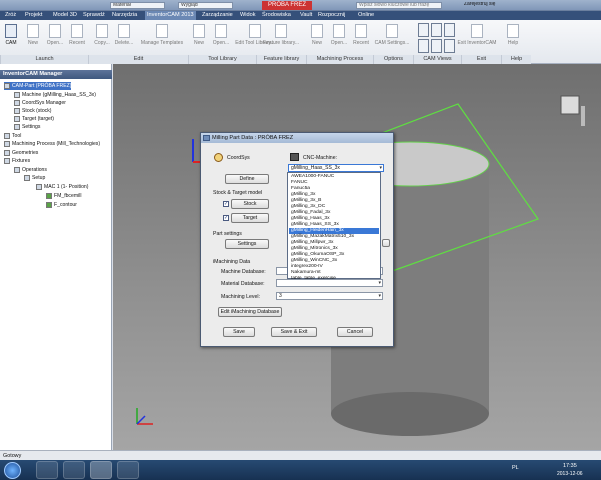  I want to click on tree-item-mac1: MAC 1 (1- Position), so click(62, 187).